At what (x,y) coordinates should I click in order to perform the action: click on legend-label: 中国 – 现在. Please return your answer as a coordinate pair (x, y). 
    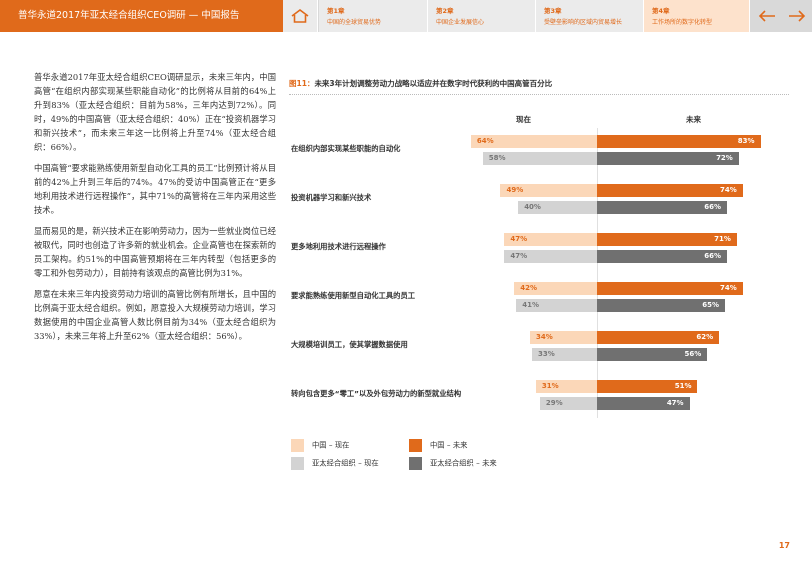
    Looking at the image, I should click on (331, 445).